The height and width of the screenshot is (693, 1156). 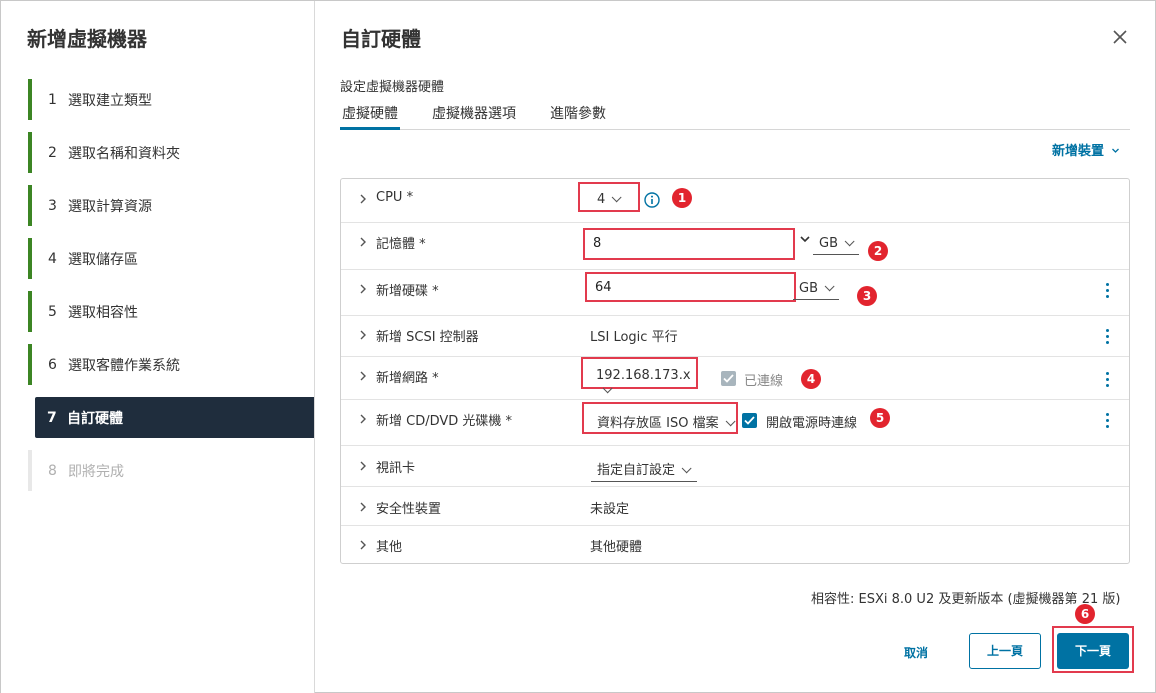 I want to click on network-more-menu, so click(x=1107, y=380).